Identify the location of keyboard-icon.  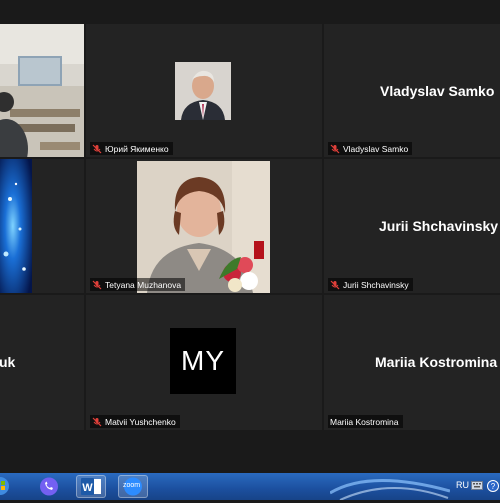
(477, 486).